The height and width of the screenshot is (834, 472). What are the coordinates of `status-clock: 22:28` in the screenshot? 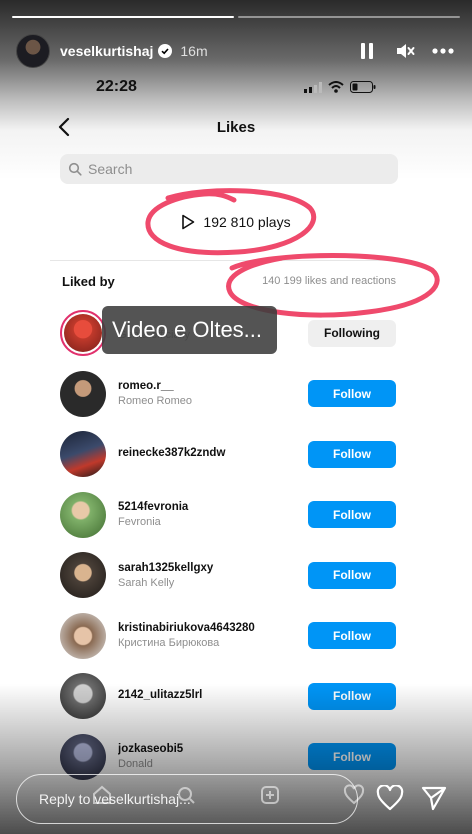 It's located at (116, 86).